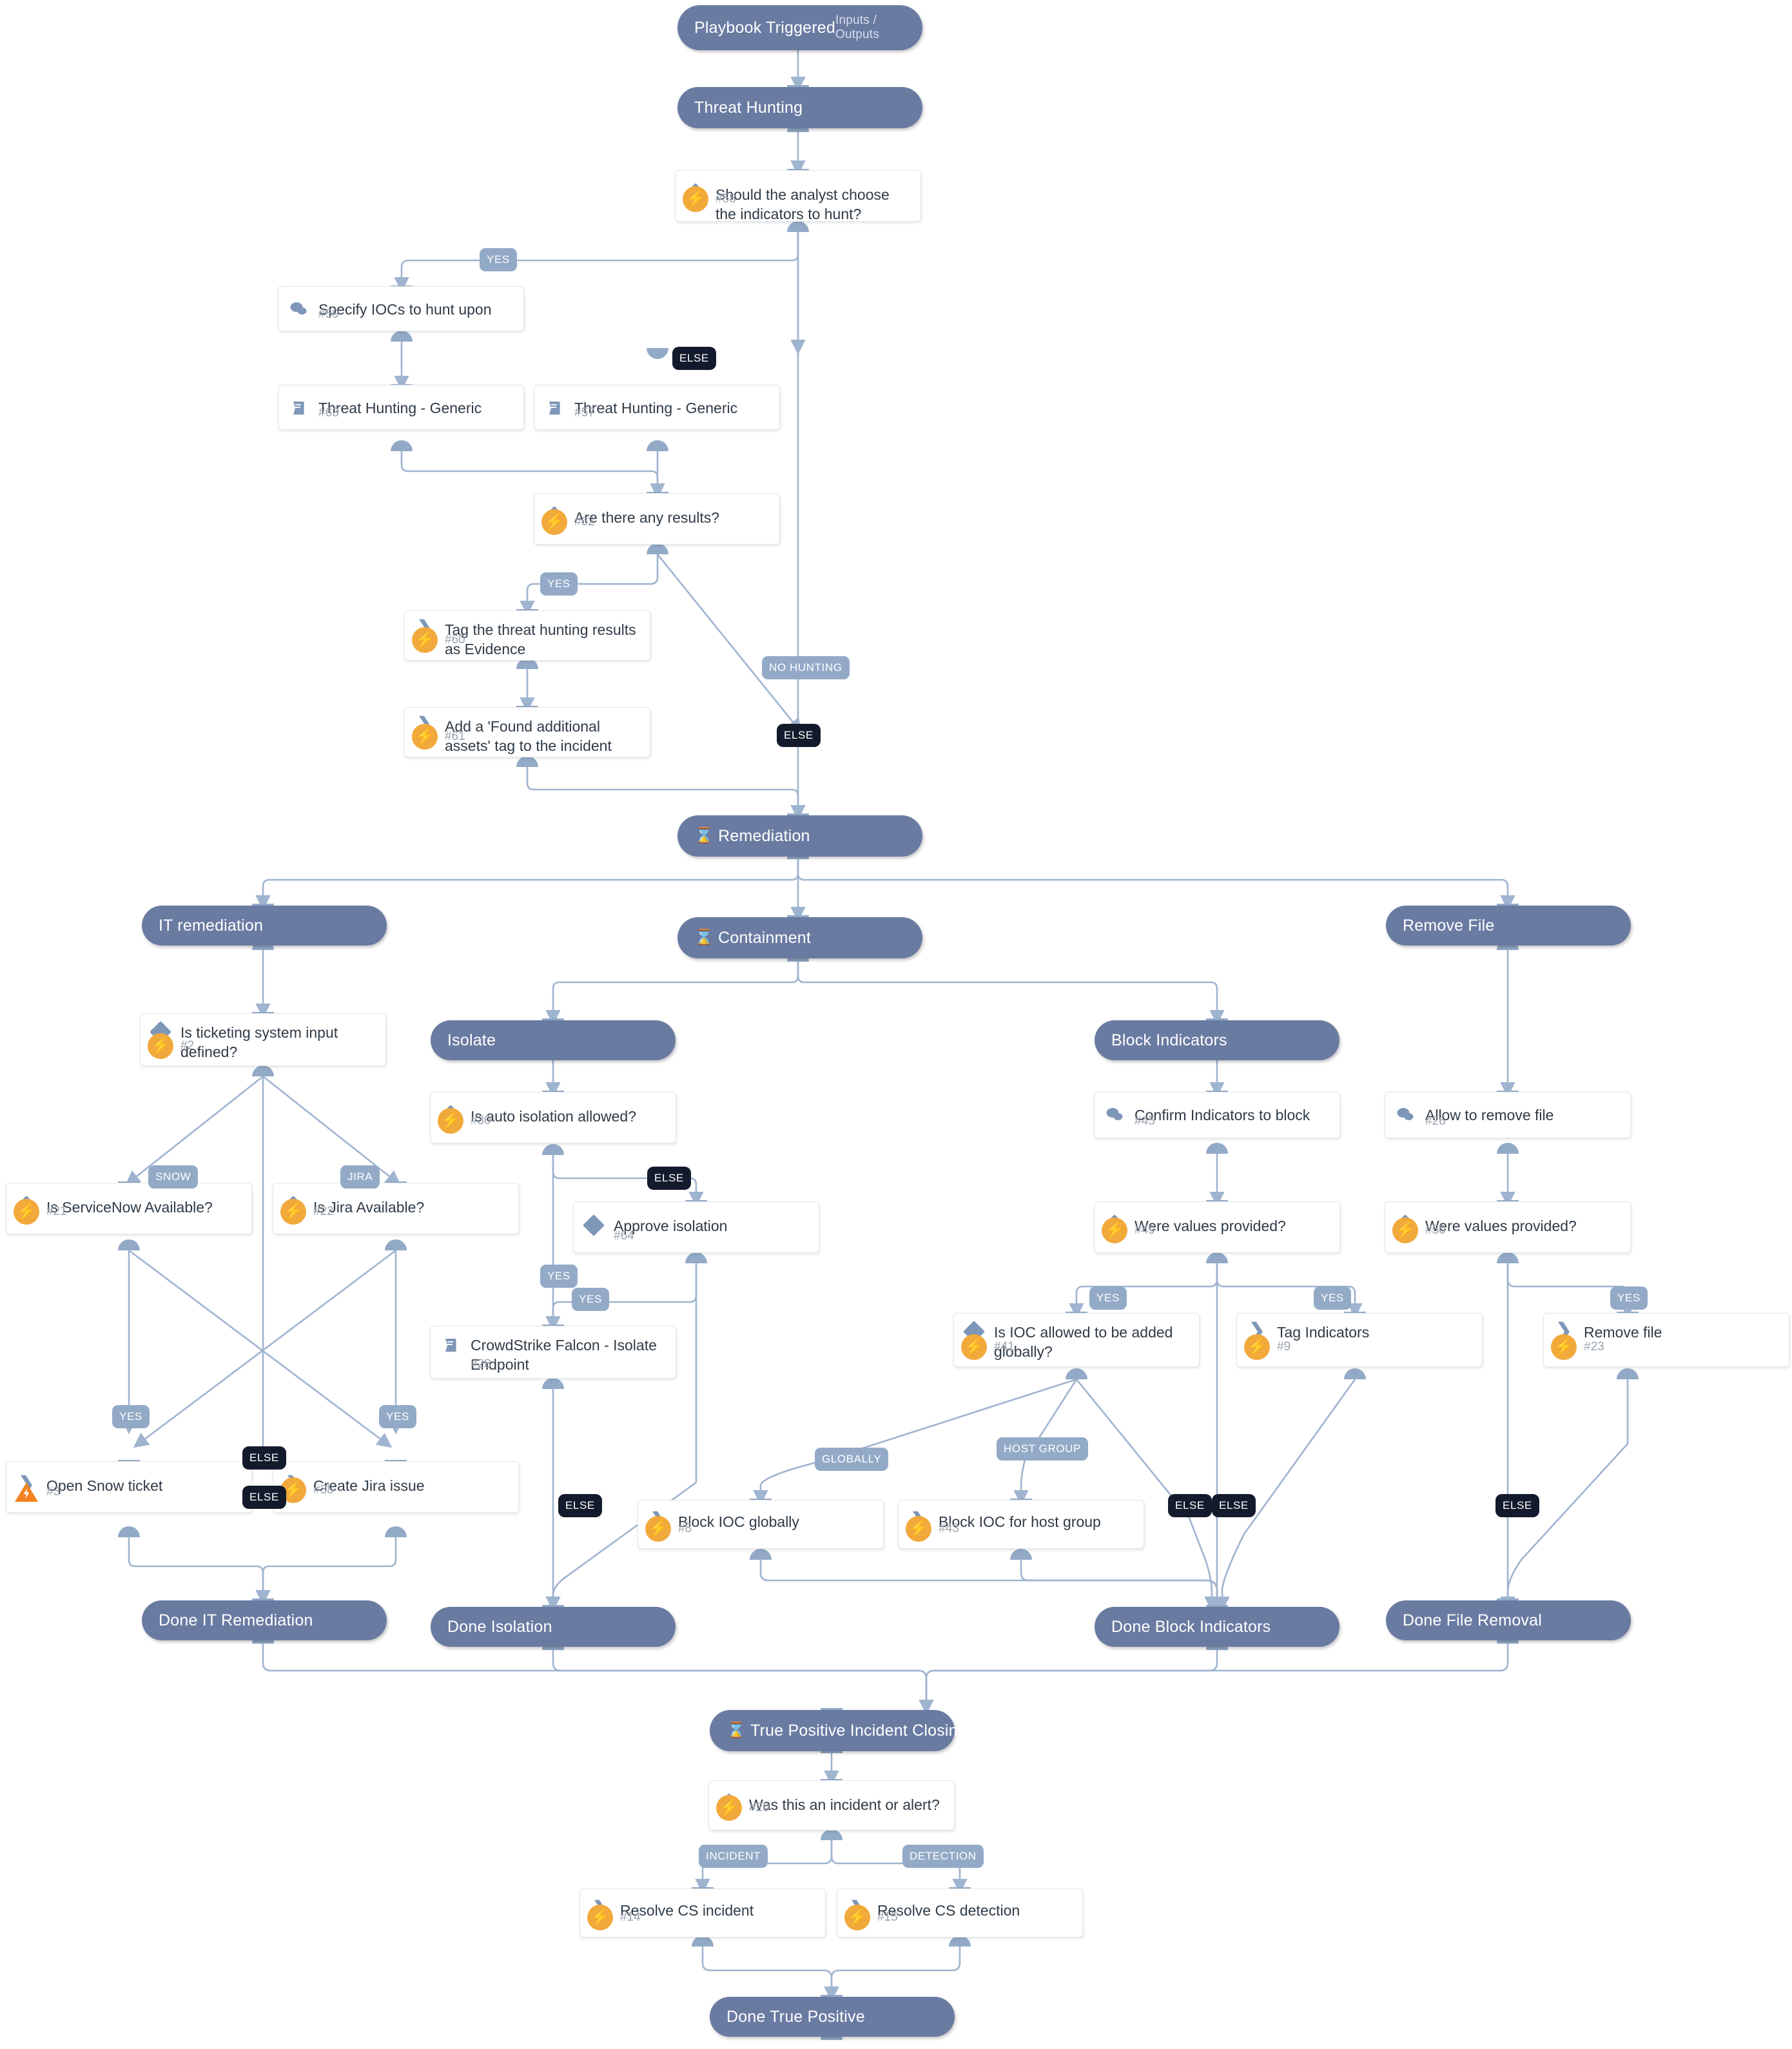 This screenshot has width=1792, height=2049. I want to click on section-done-it-remediation: Done IT Remediation, so click(264, 1620).